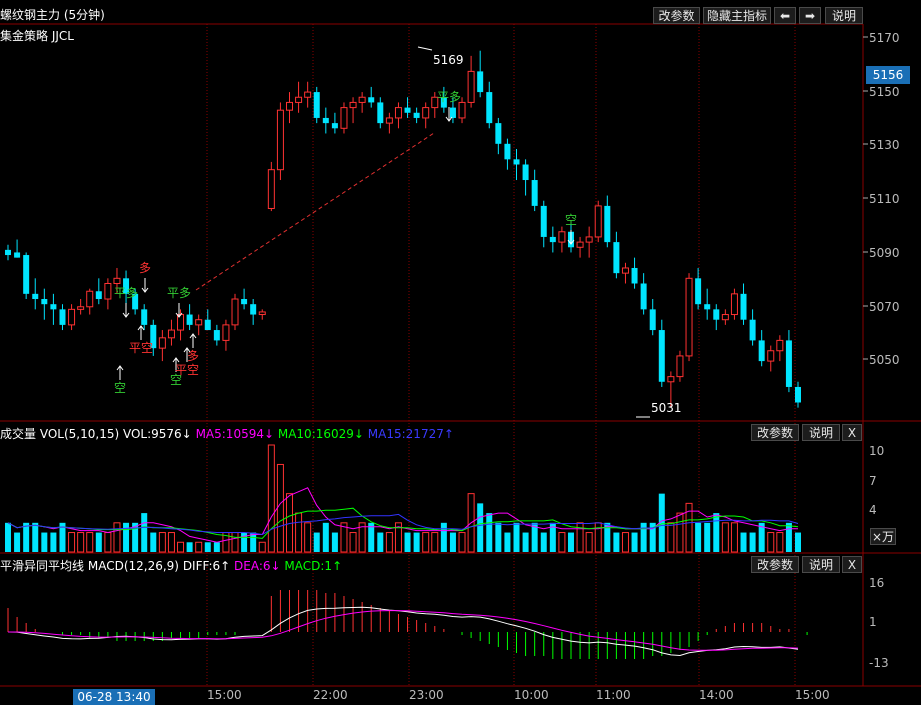  Describe the element at coordinates (879, 663) in the screenshot. I see `macd-tick: -13` at that location.